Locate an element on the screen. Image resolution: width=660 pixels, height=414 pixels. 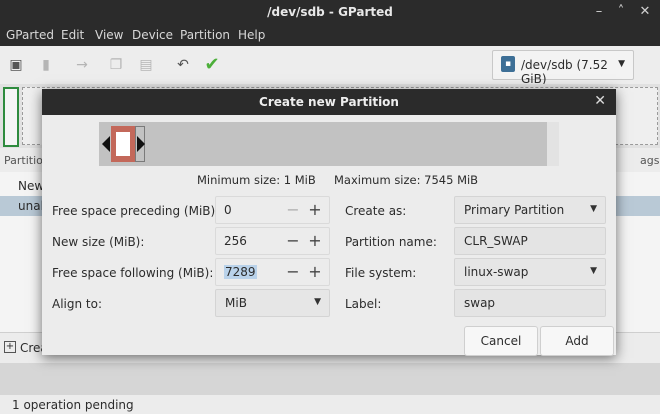
close-window-icon: ✕ is located at coordinates (645, 12).